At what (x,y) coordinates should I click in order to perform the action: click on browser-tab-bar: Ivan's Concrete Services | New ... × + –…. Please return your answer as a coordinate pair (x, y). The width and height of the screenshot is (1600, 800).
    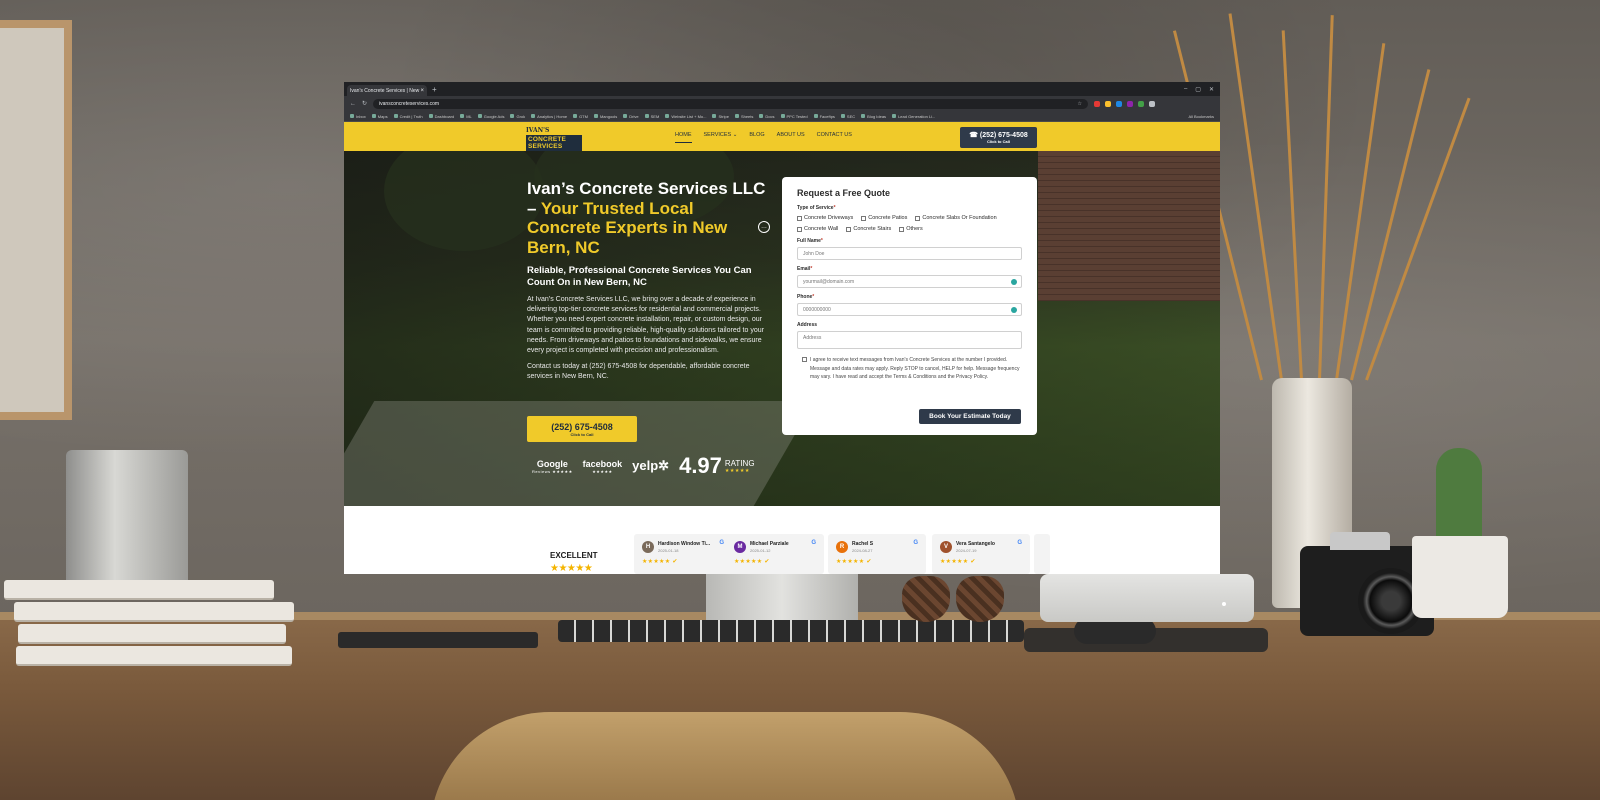
    Looking at the image, I should click on (782, 89).